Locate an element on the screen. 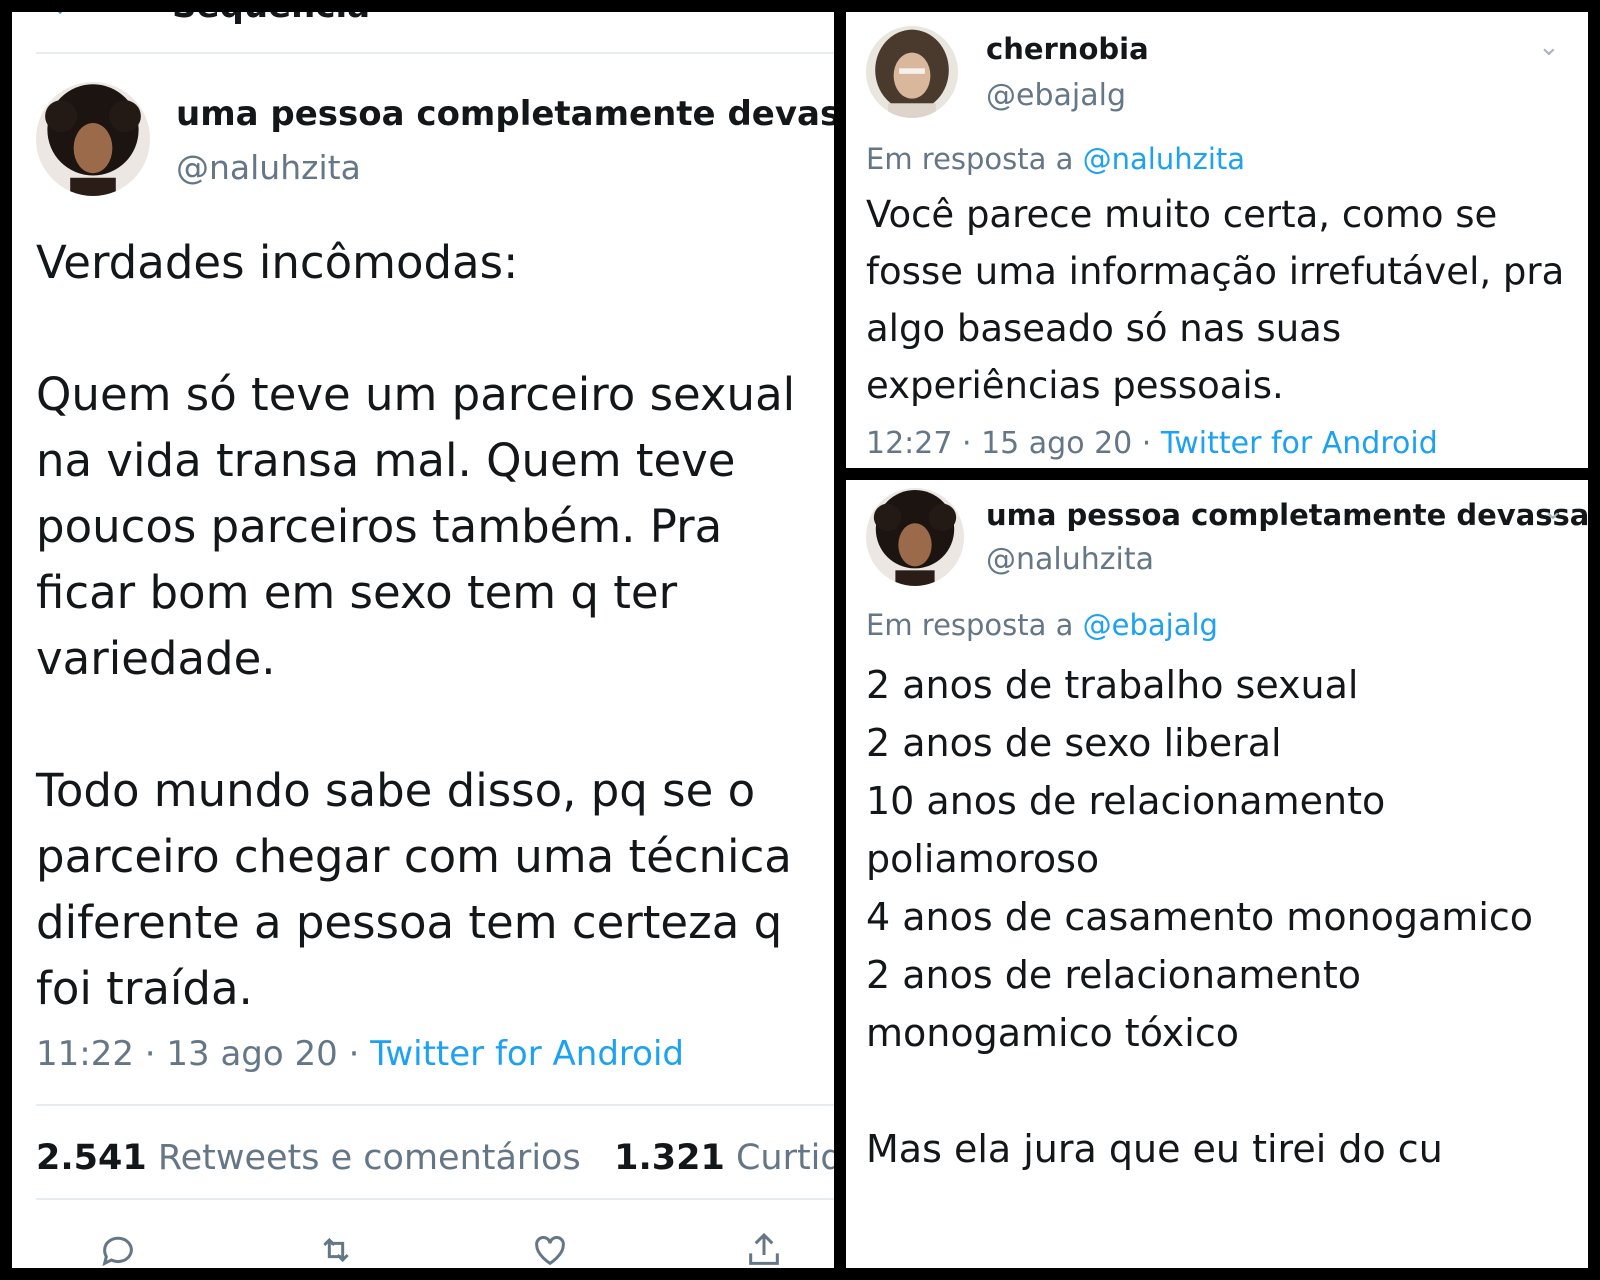  page-title: Sequência is located at coordinates (271, 19).